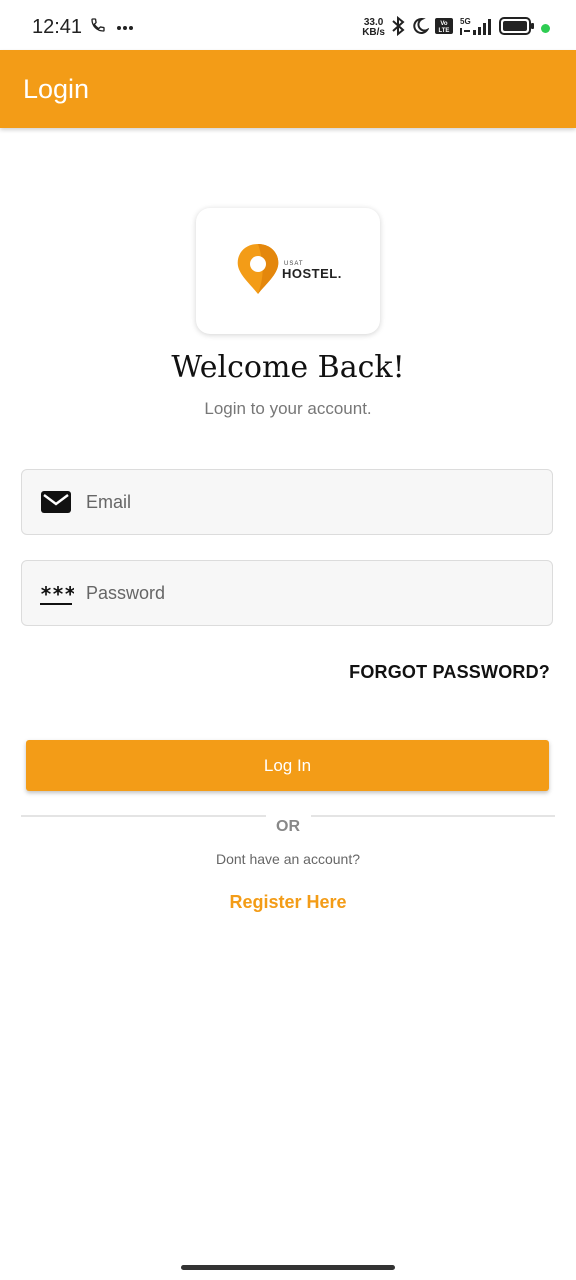 The width and height of the screenshot is (576, 1280). I want to click on password-asterisks-icon: ***, so click(58, 594).